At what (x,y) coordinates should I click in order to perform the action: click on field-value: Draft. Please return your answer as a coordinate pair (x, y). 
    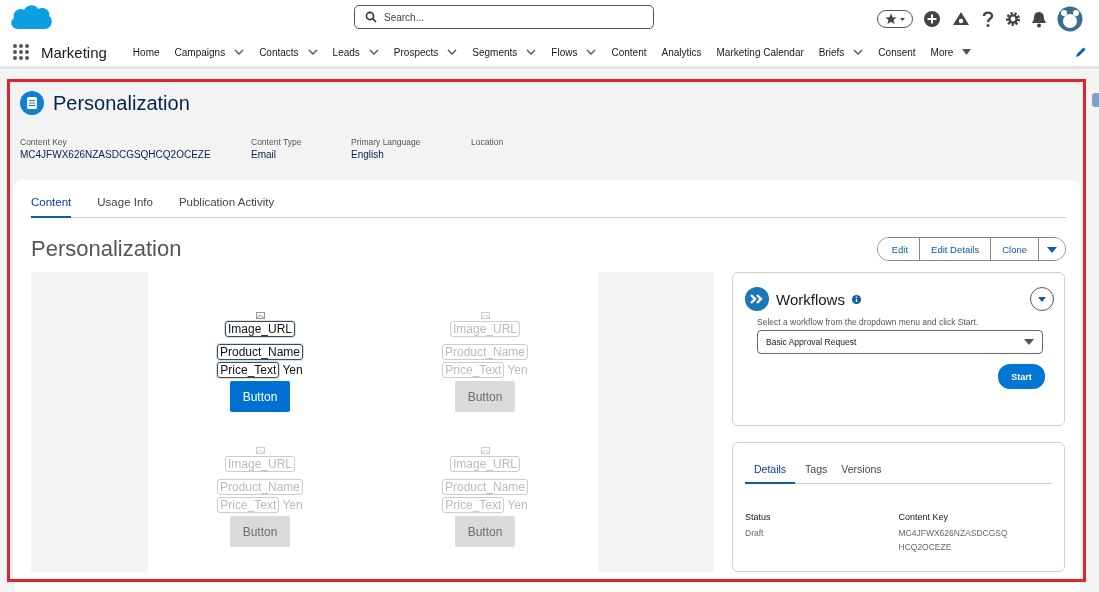
    Looking at the image, I should click on (755, 533).